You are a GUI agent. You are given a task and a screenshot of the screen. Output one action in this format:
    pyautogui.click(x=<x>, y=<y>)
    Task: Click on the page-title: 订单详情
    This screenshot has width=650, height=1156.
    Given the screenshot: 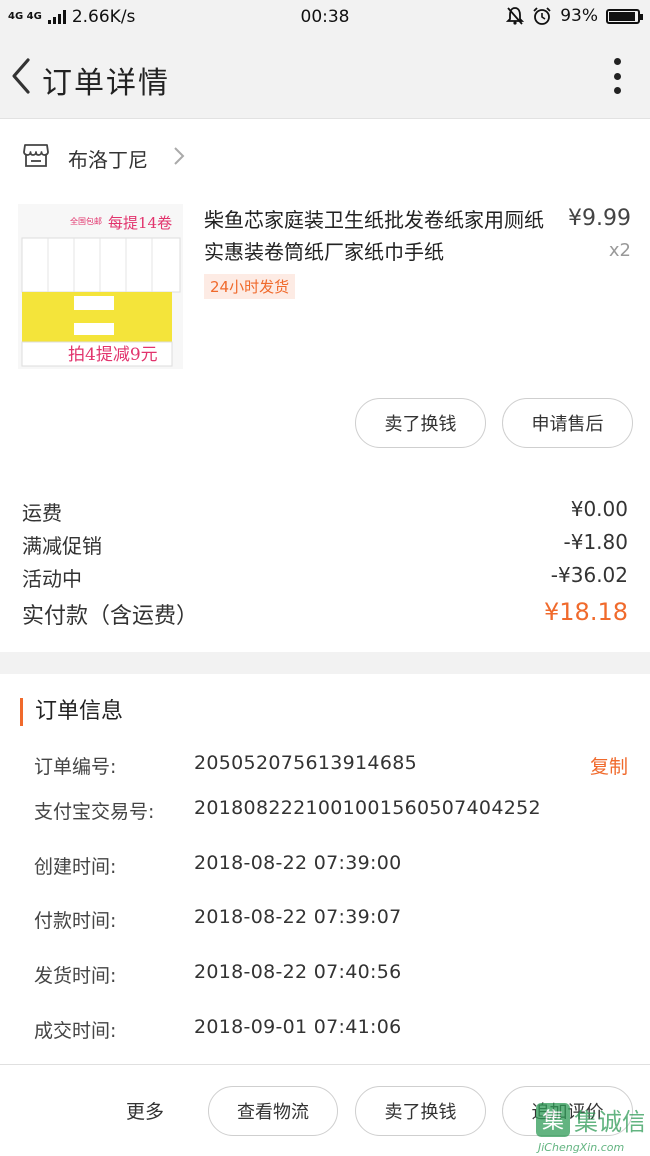 What is the action you would take?
    pyautogui.click(x=106, y=83)
    